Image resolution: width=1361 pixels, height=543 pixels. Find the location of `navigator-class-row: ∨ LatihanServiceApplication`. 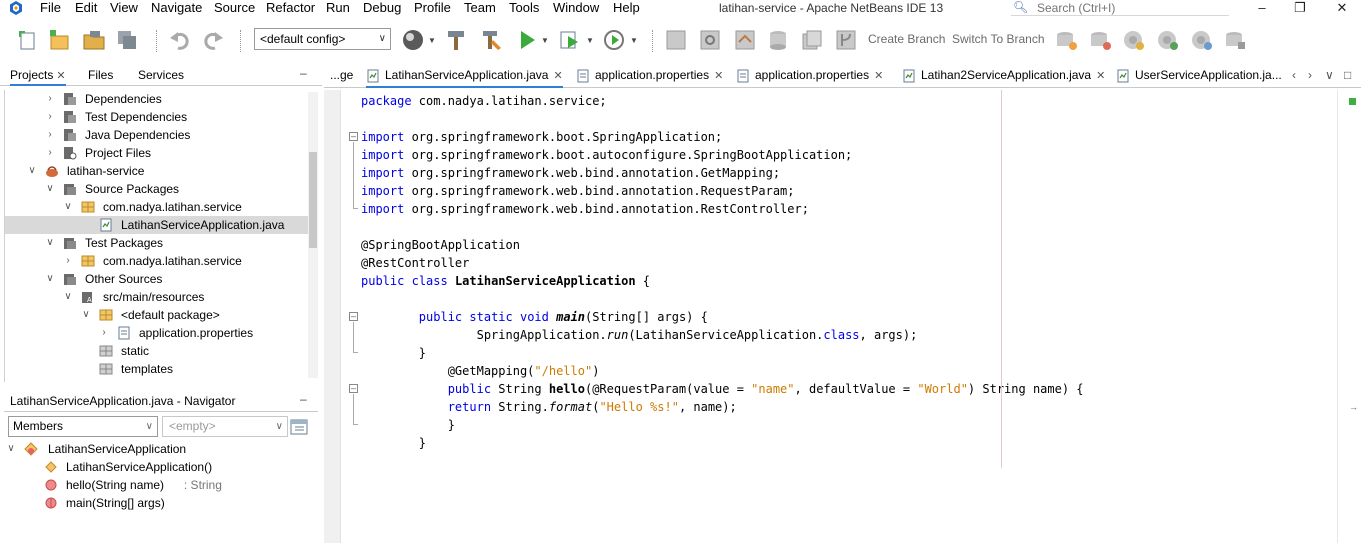

navigator-class-row: ∨ LatihanServiceApplication is located at coordinates (161, 449).